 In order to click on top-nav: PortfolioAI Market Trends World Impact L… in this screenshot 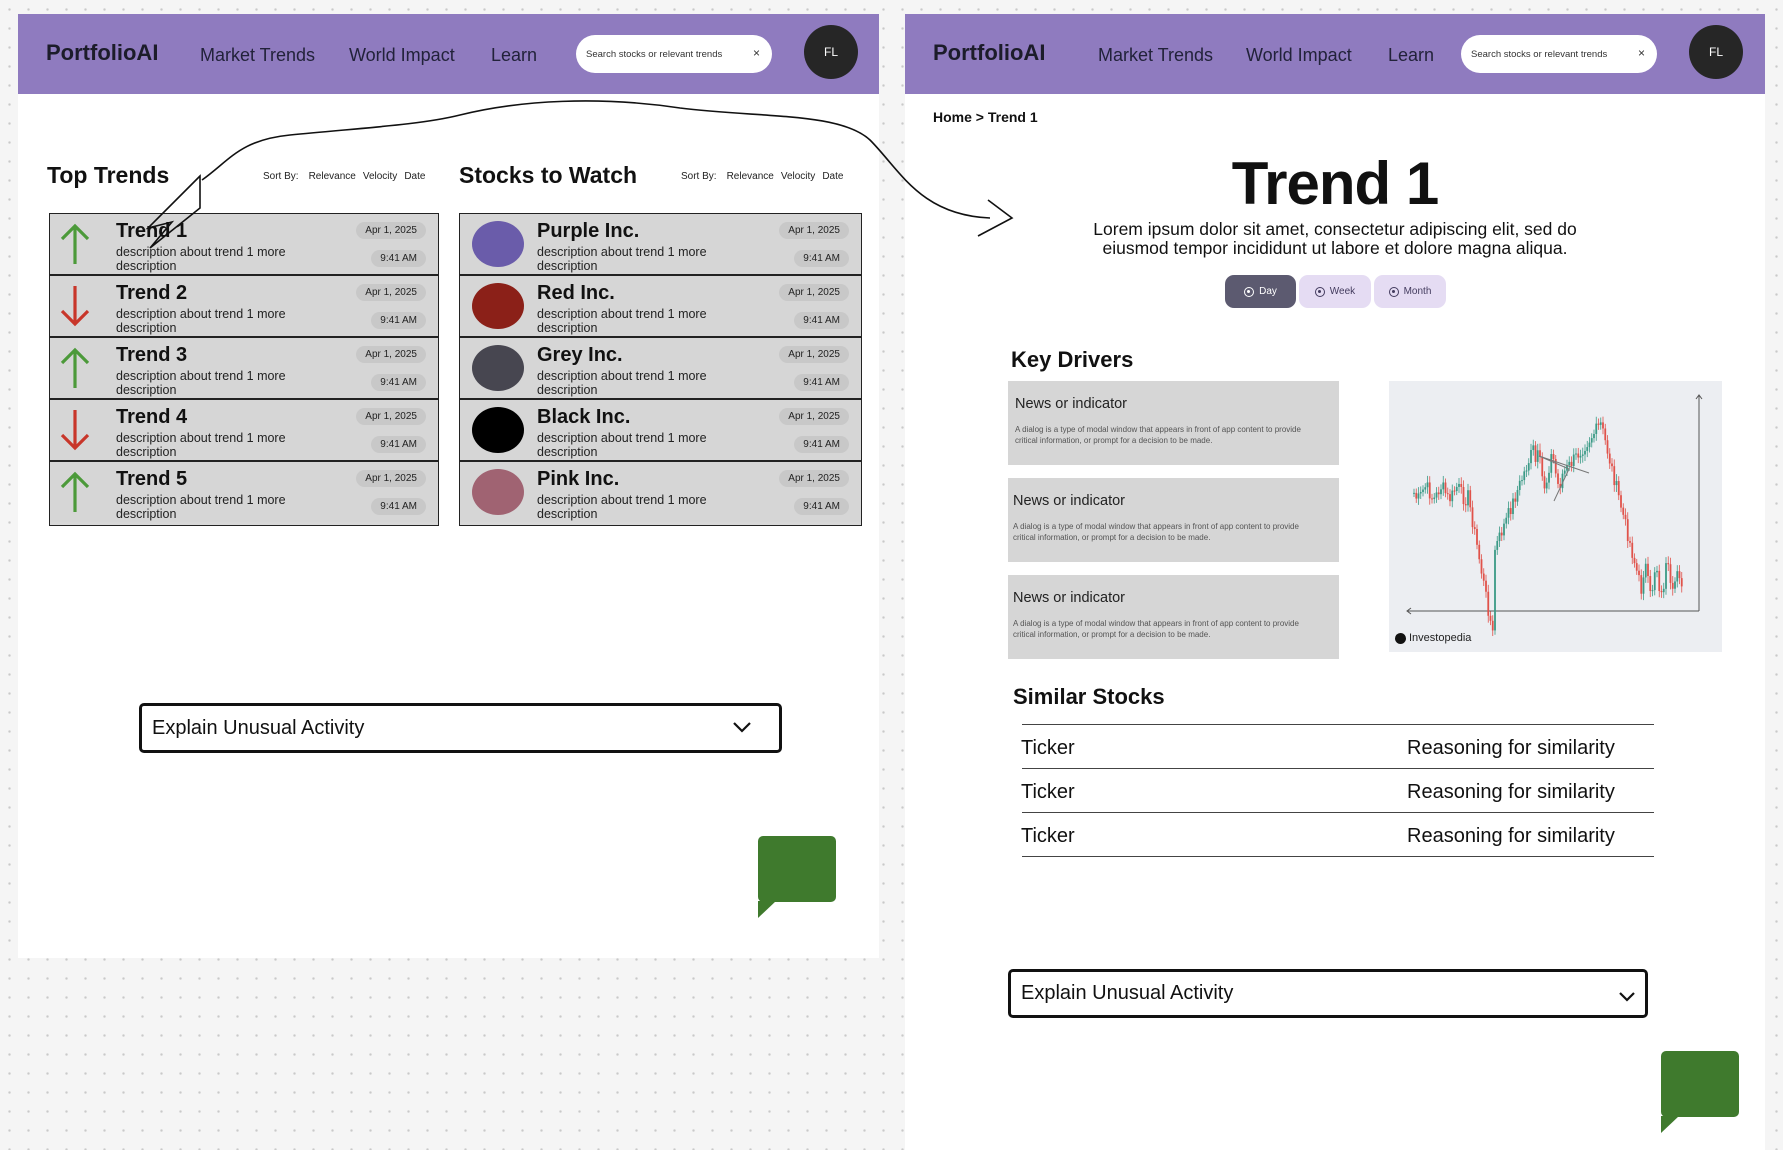, I will do `click(1335, 54)`.